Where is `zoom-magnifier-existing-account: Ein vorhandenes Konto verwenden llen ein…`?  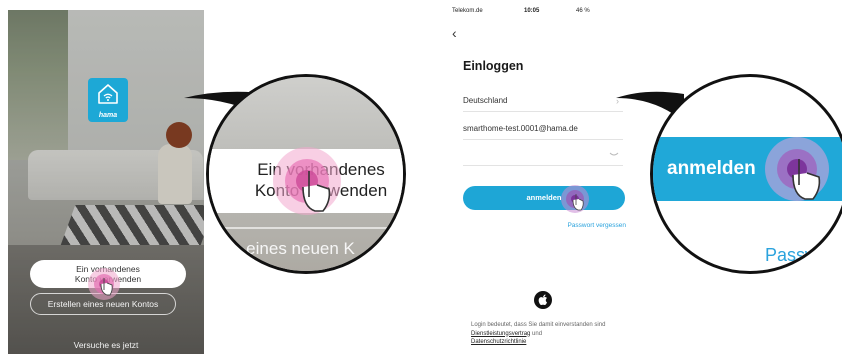
zoom-magnifier-existing-account: Ein vorhandenes Konto verwenden llen ein… is located at coordinates (306, 174).